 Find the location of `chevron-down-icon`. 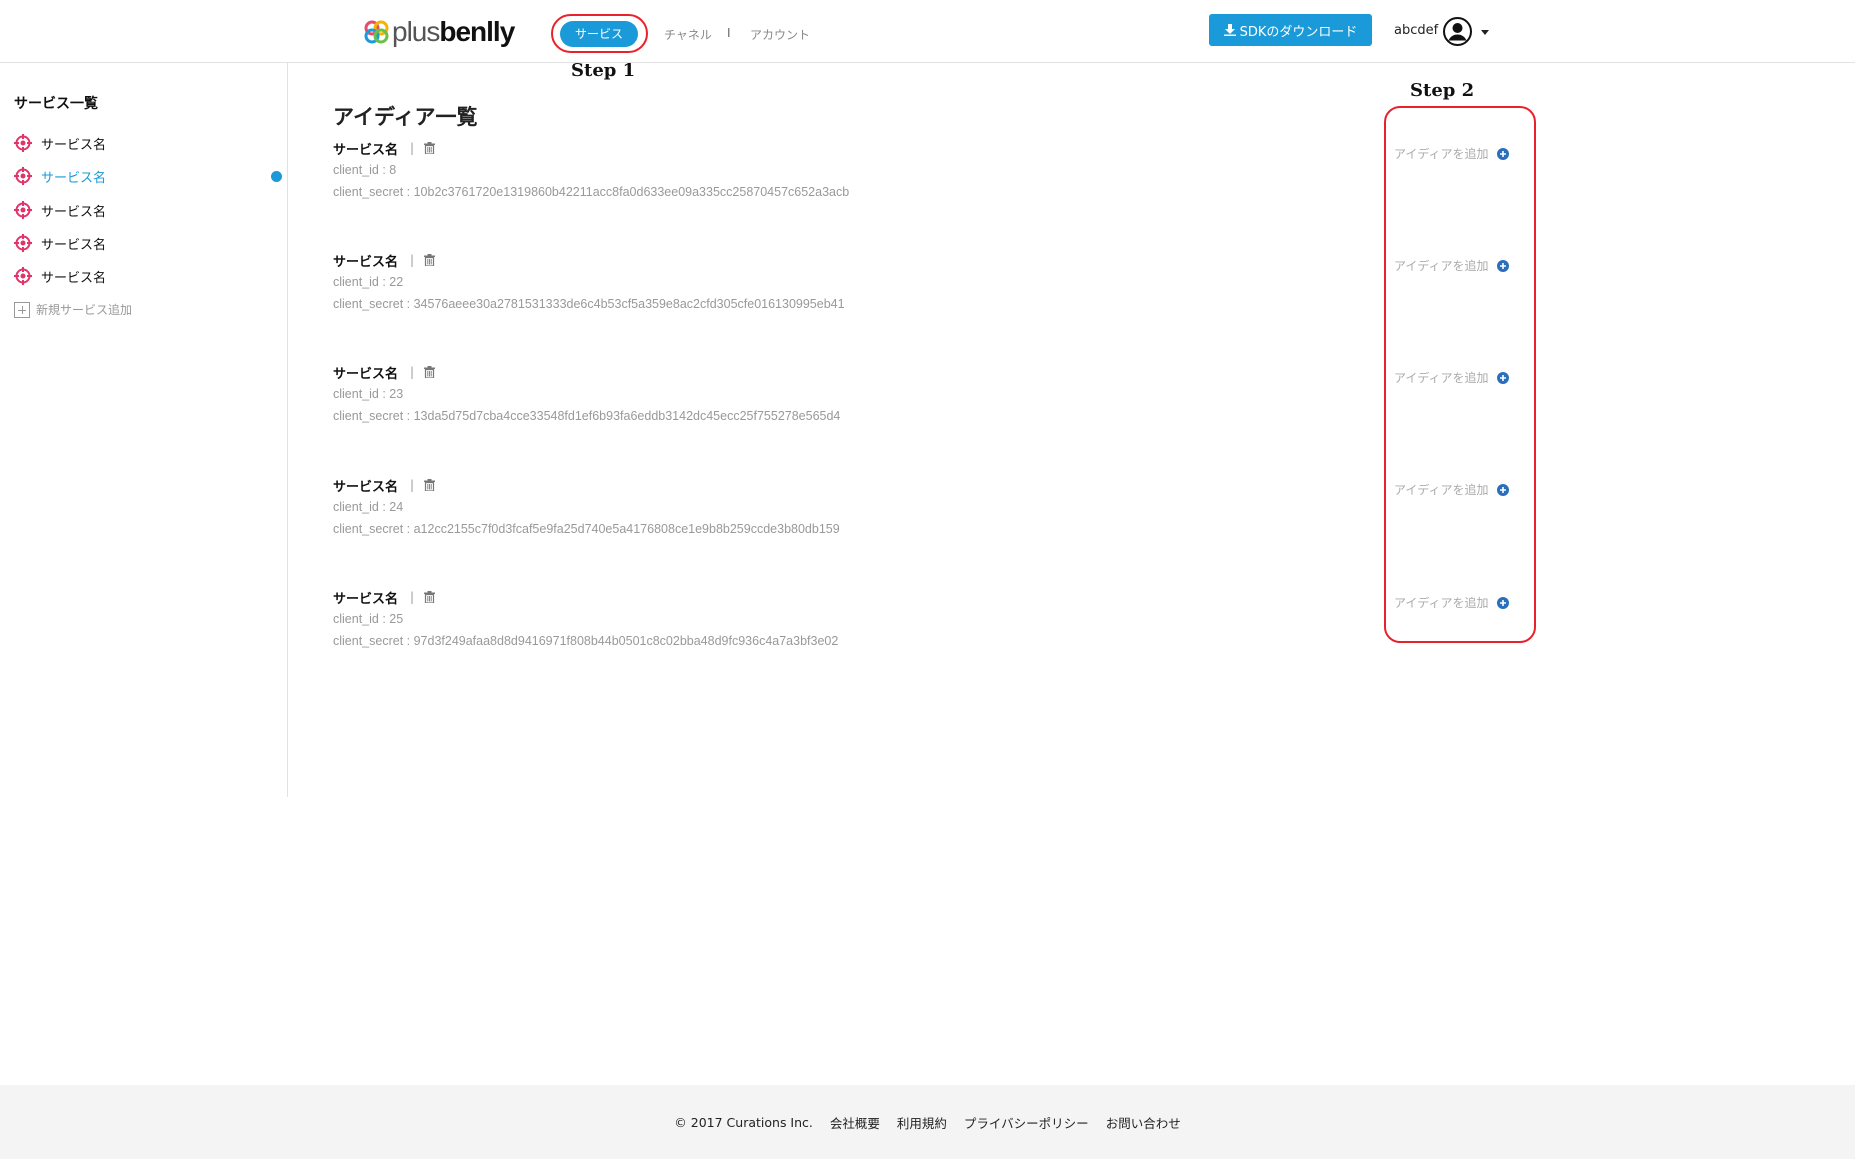

chevron-down-icon is located at coordinates (1485, 32).